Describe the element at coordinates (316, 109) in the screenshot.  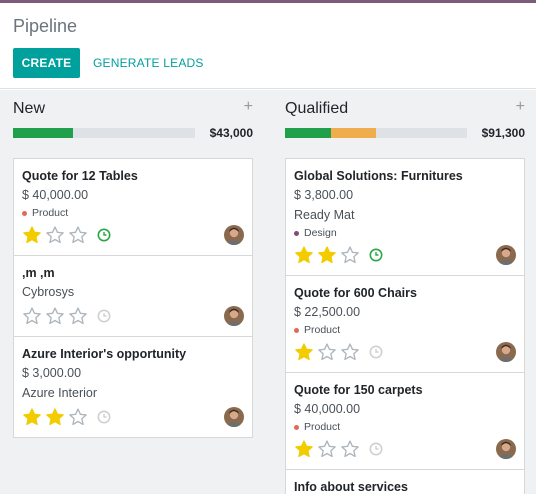
I see `column-title: Qualified` at that location.